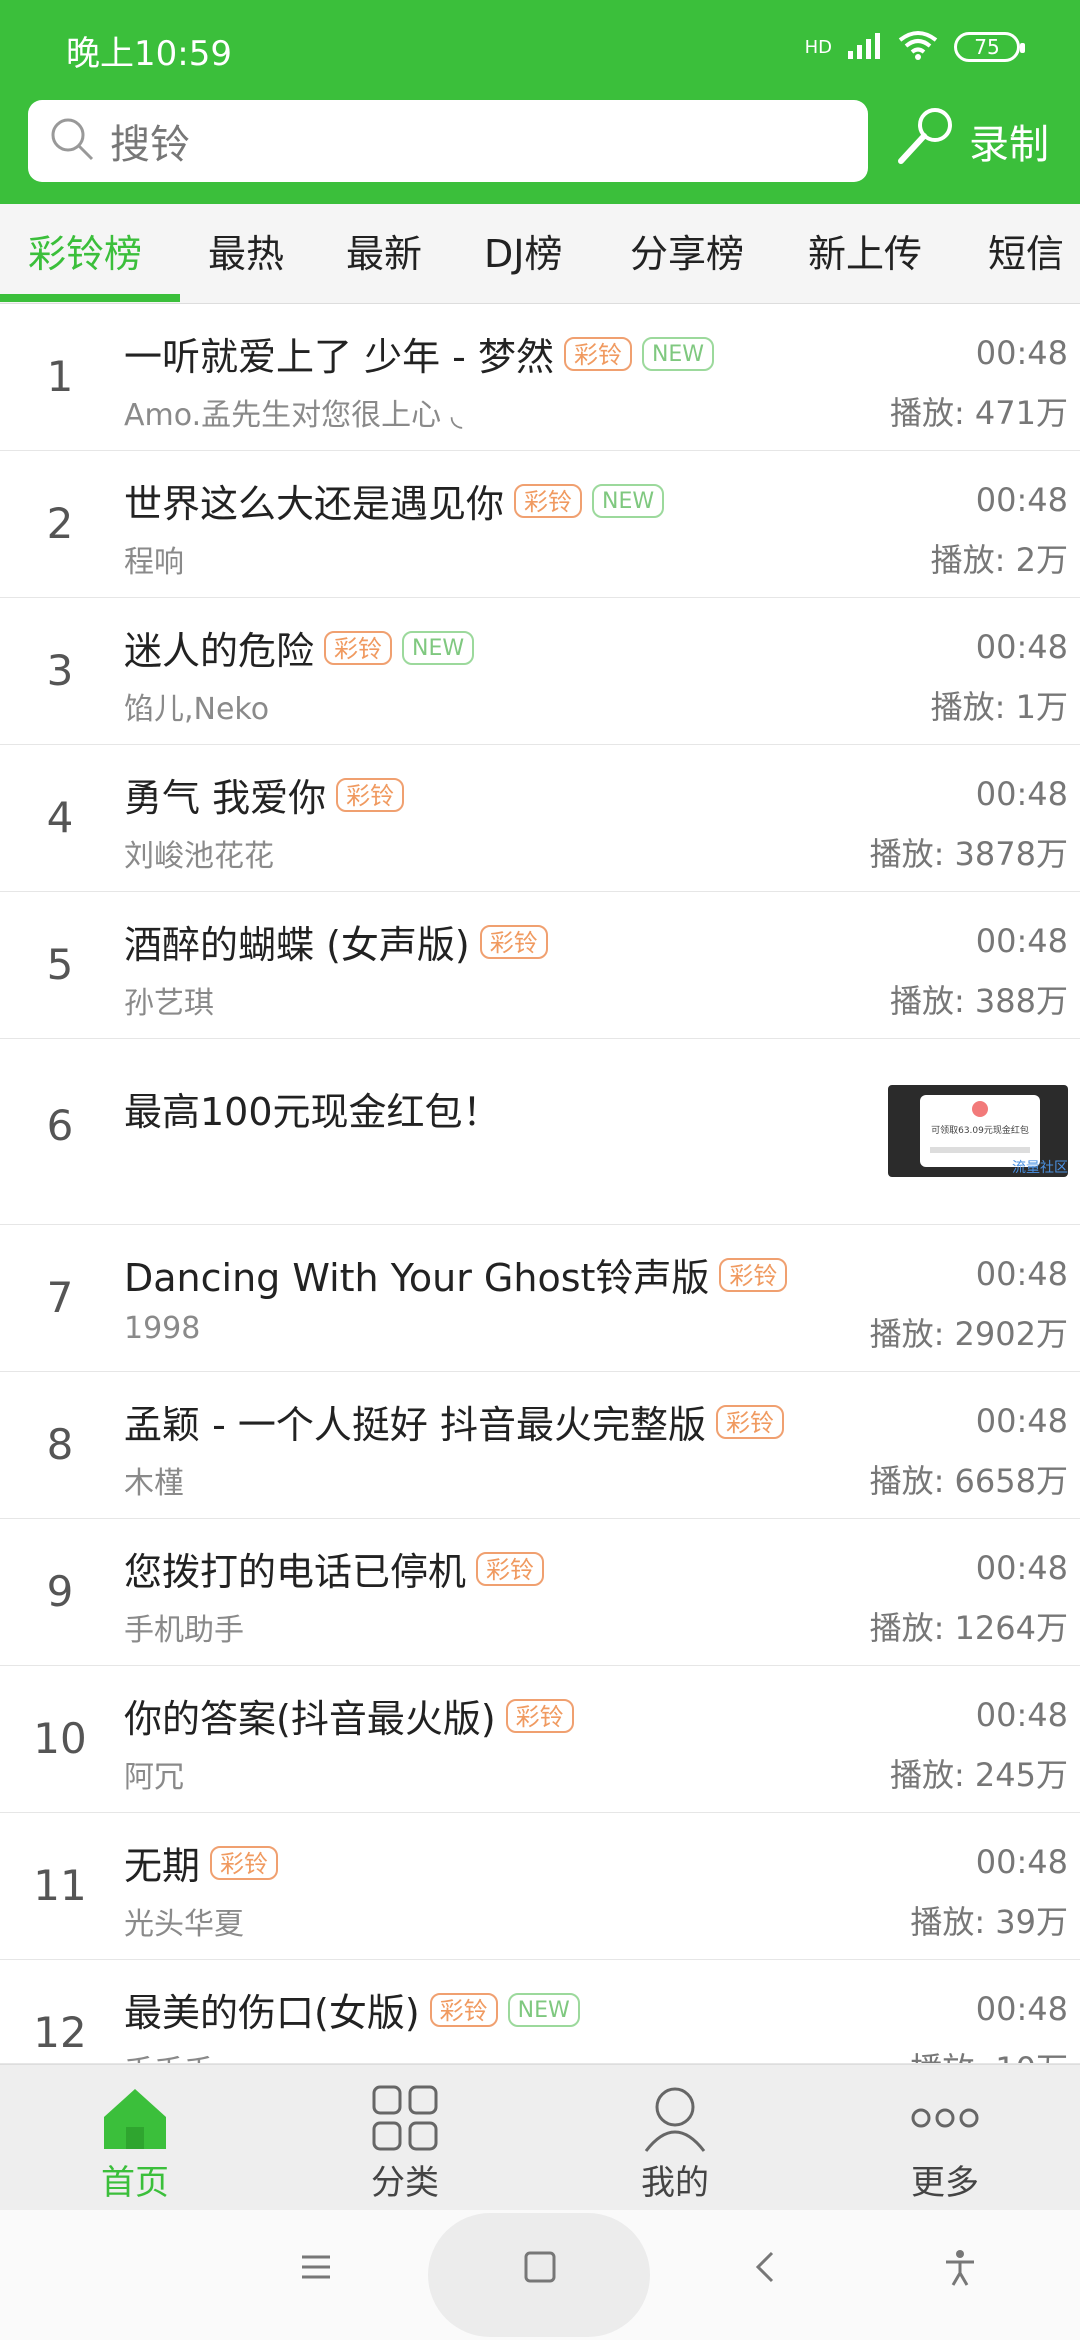  Describe the element at coordinates (980, 1109) in the screenshot. I see `ad-dot-icon` at that location.